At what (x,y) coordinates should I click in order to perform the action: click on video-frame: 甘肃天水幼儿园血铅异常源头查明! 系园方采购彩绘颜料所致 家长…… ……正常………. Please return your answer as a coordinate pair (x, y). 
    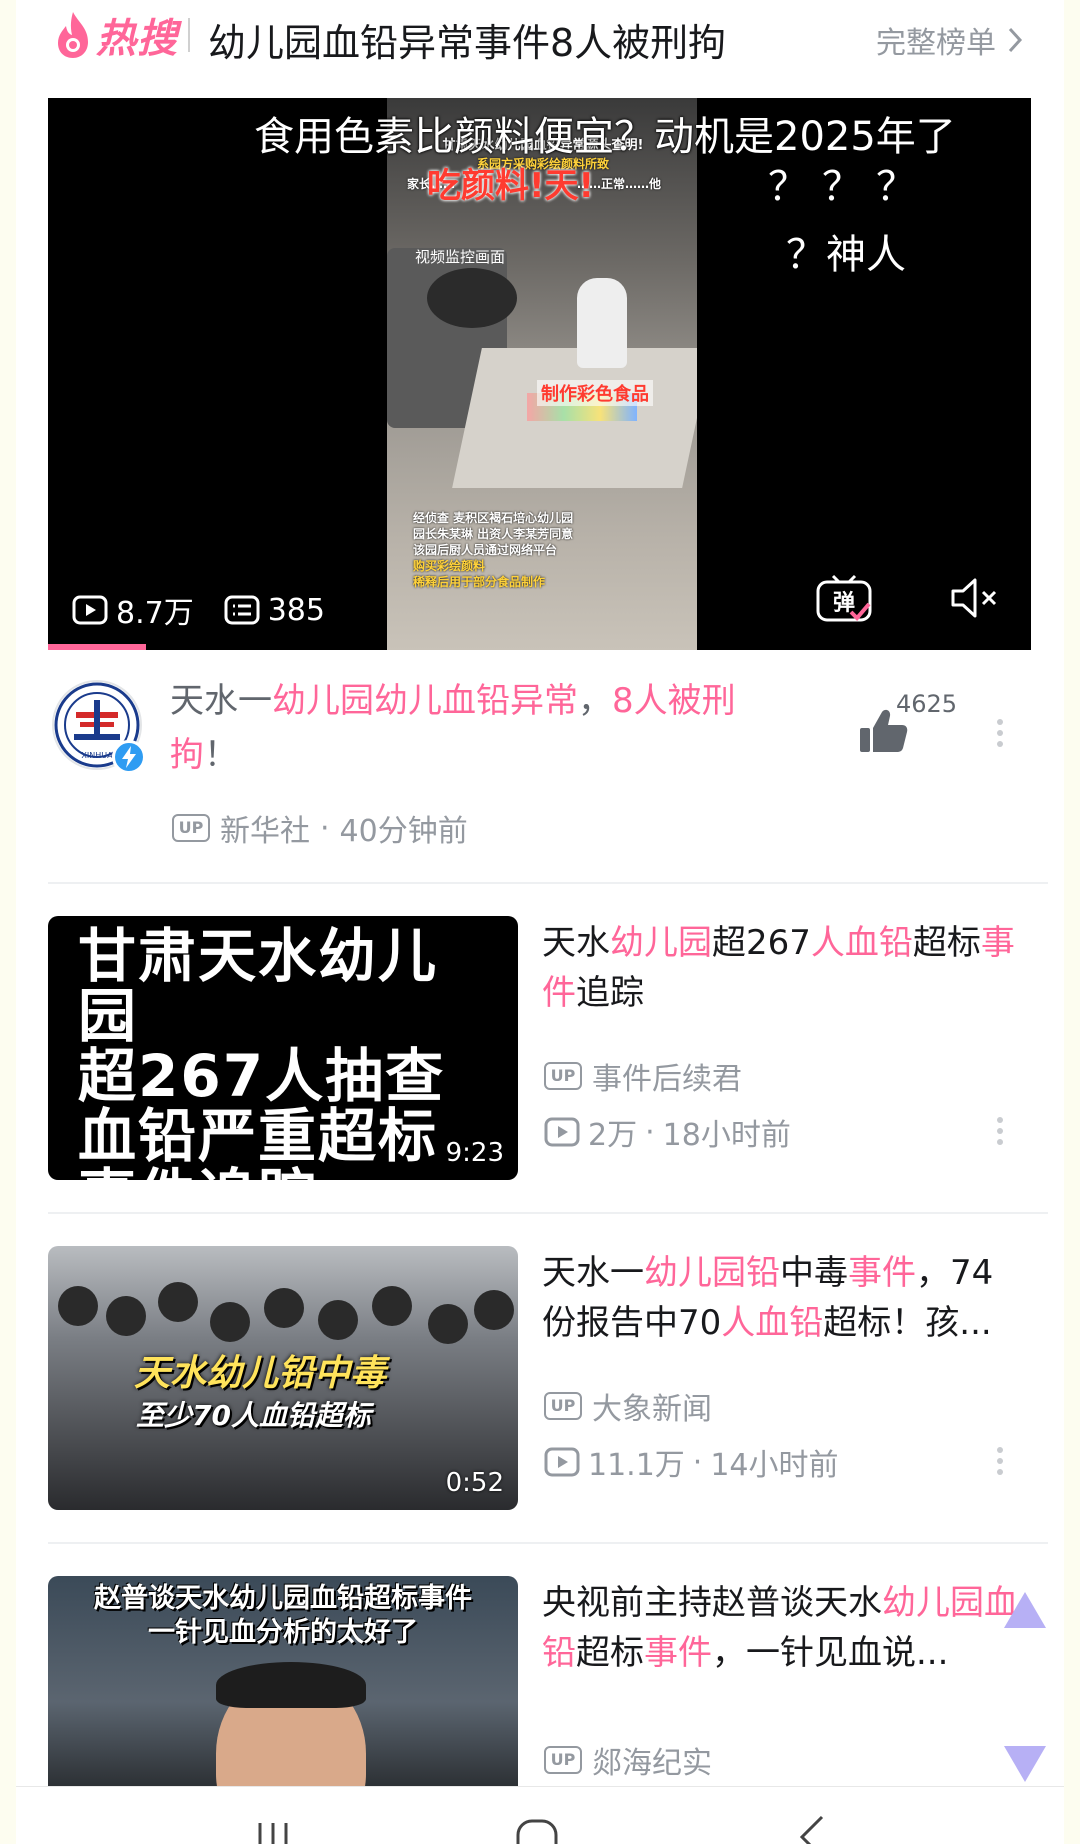
    Looking at the image, I should click on (542, 374).